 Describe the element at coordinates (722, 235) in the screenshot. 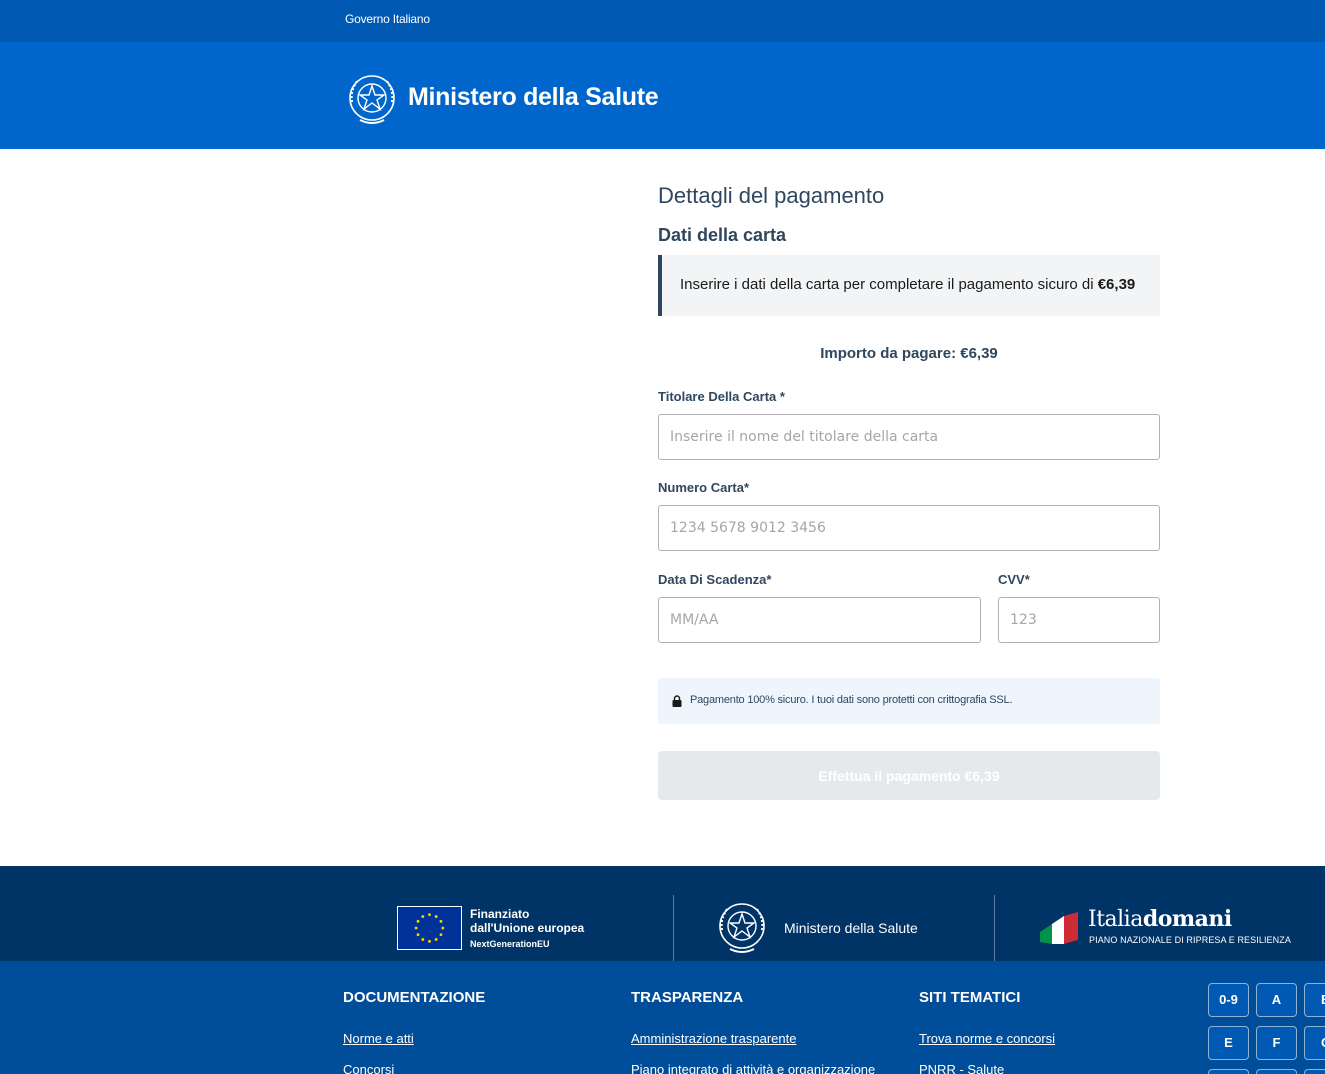

I see `section-title: Dati della carta` at that location.